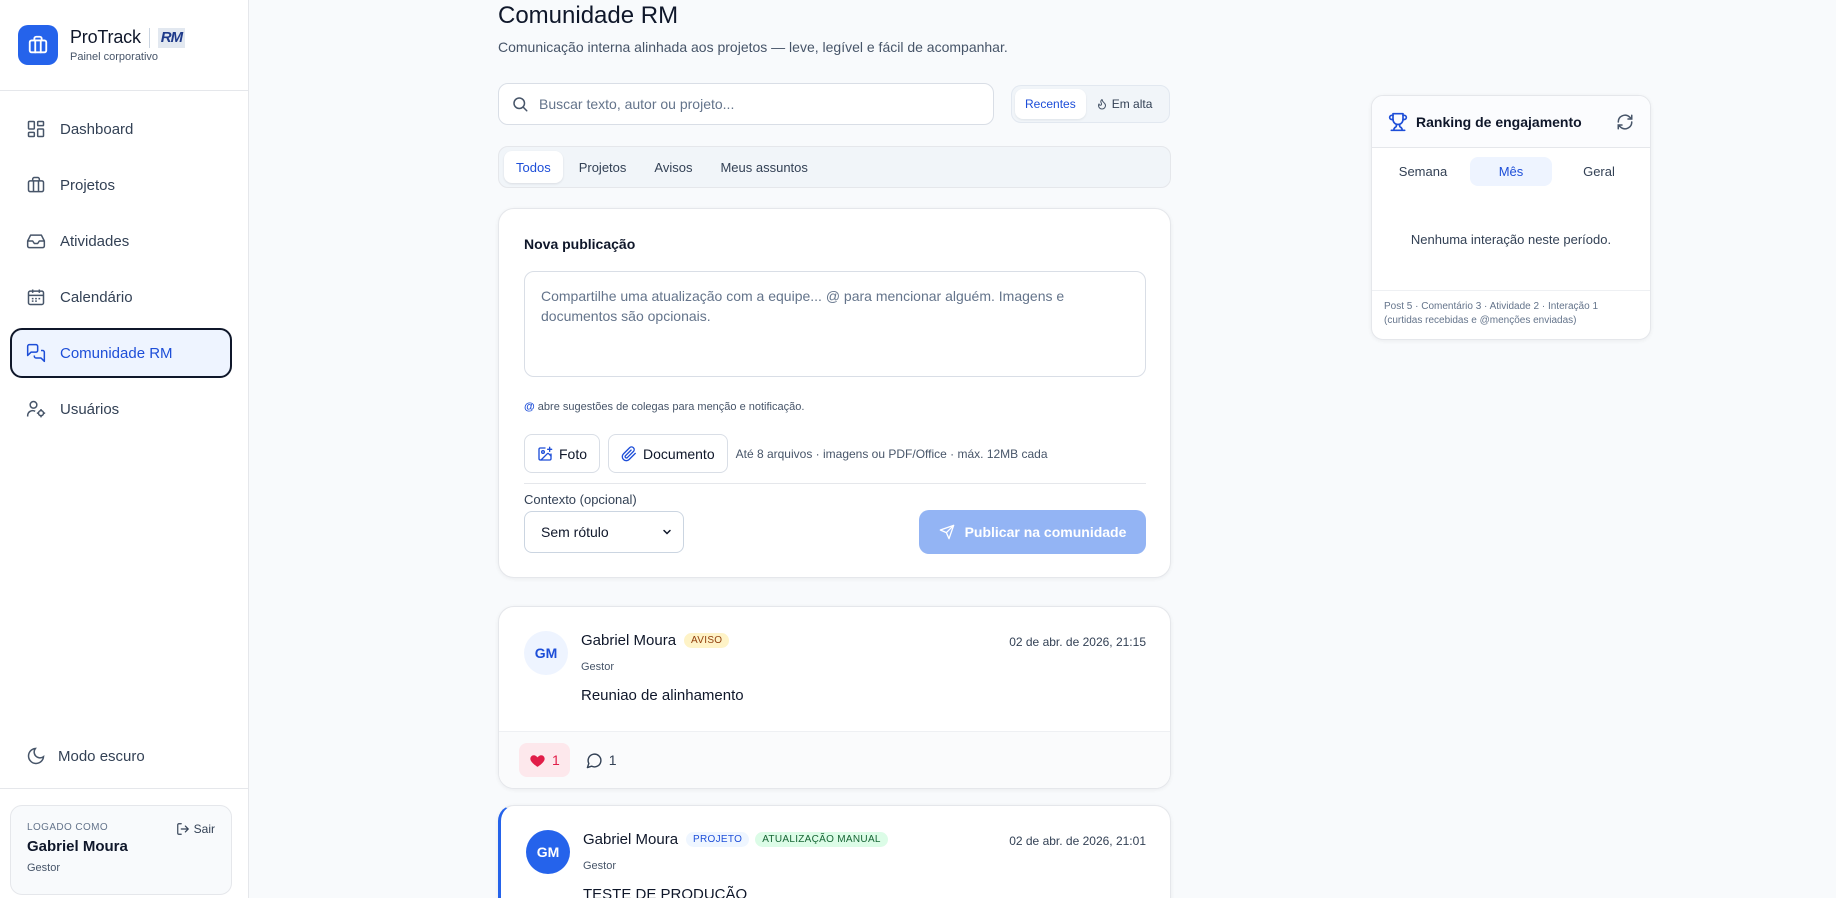  I want to click on dark-mode-toggle: Modo escuro, so click(85, 756).